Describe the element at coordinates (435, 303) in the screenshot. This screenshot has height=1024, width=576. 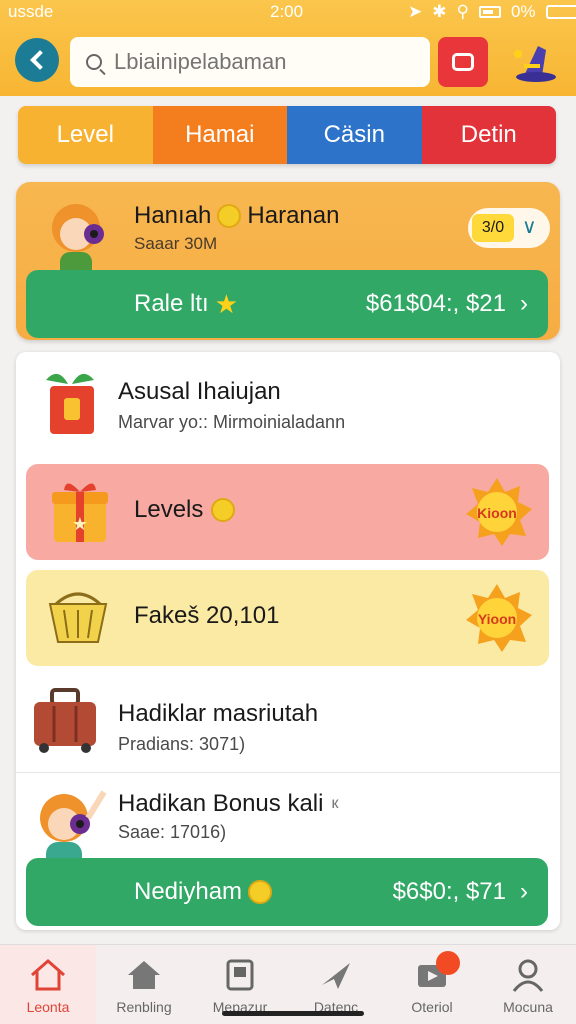
I see `featured-amount-text: $61$04:, $21` at that location.